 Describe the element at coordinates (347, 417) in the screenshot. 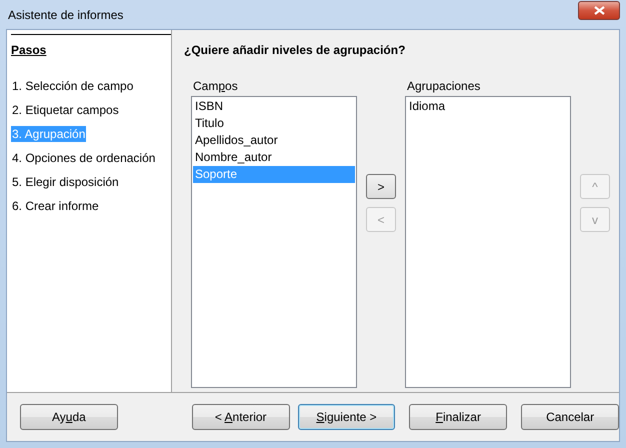

I see `dialog-button: Siguiente >` at that location.